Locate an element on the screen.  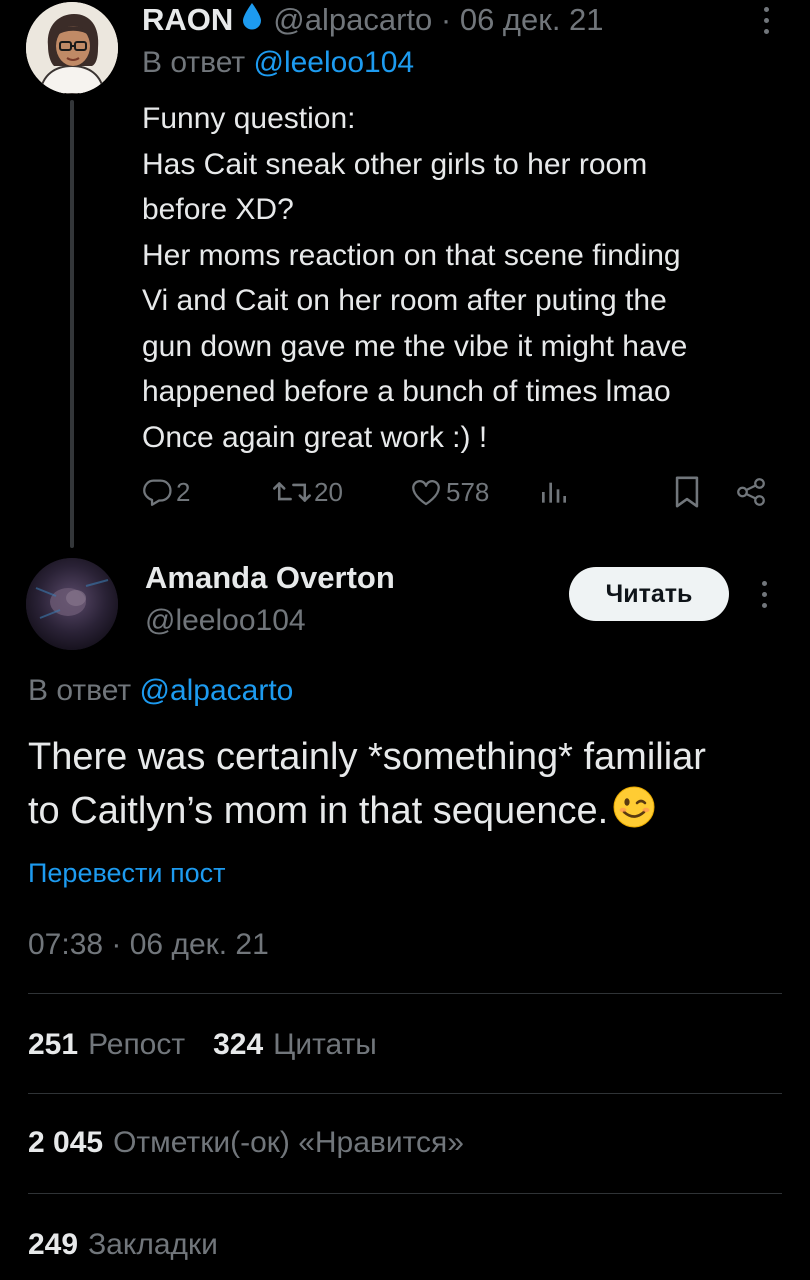
repost-icon is located at coordinates (292, 492).